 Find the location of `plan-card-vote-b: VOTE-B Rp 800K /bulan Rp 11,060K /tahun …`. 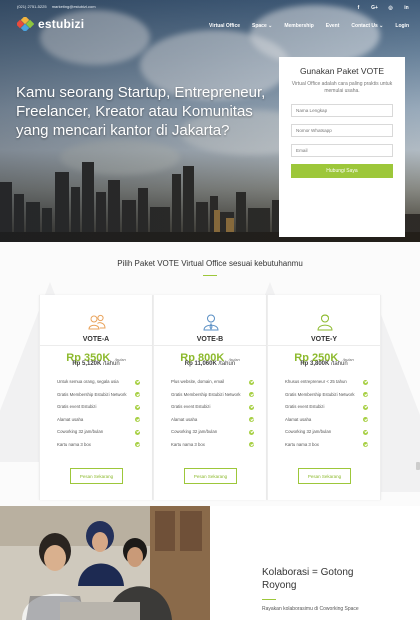

plan-card-vote-b: VOTE-B Rp 800K /bulan Rp 11,060K /tahun … is located at coordinates (210, 397).